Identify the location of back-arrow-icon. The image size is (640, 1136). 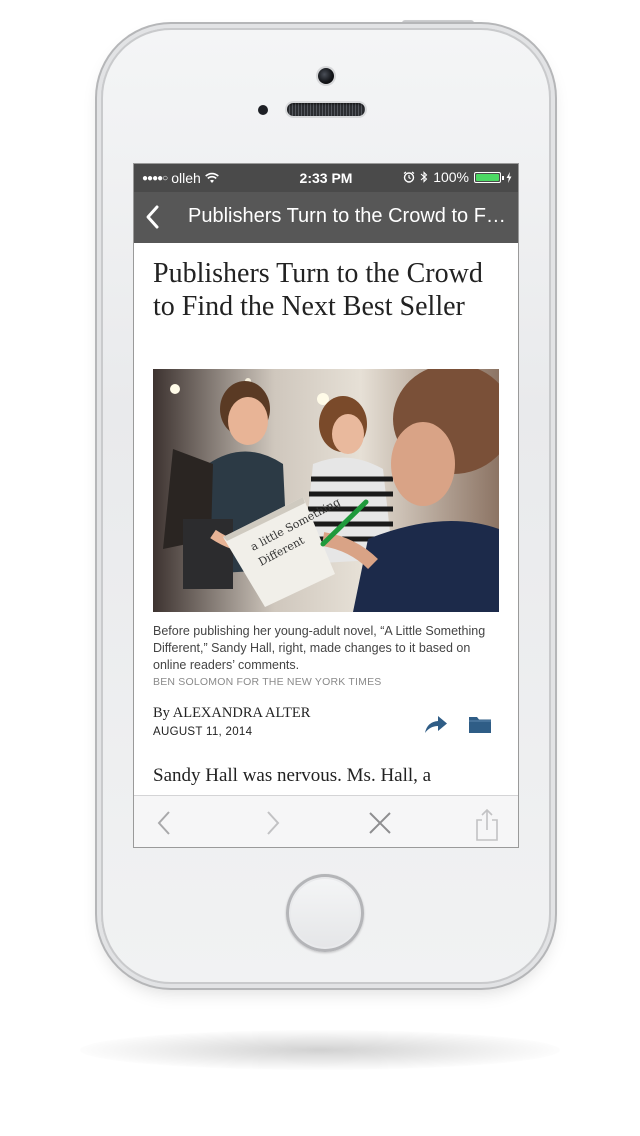
(163, 823).